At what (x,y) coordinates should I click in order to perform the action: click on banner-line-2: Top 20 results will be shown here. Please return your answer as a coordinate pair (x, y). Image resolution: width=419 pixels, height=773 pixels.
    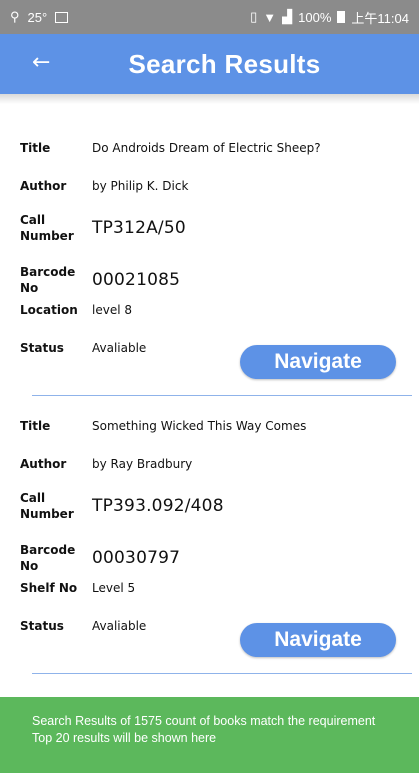
    Looking at the image, I should click on (124, 738).